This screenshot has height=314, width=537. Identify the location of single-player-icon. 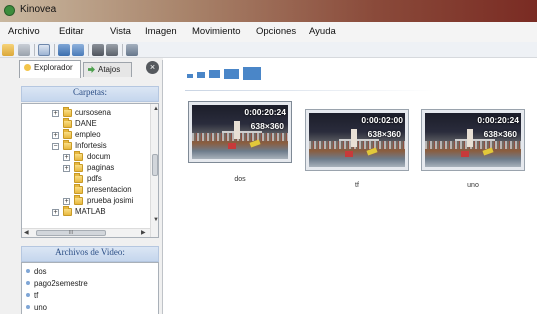
(44, 50).